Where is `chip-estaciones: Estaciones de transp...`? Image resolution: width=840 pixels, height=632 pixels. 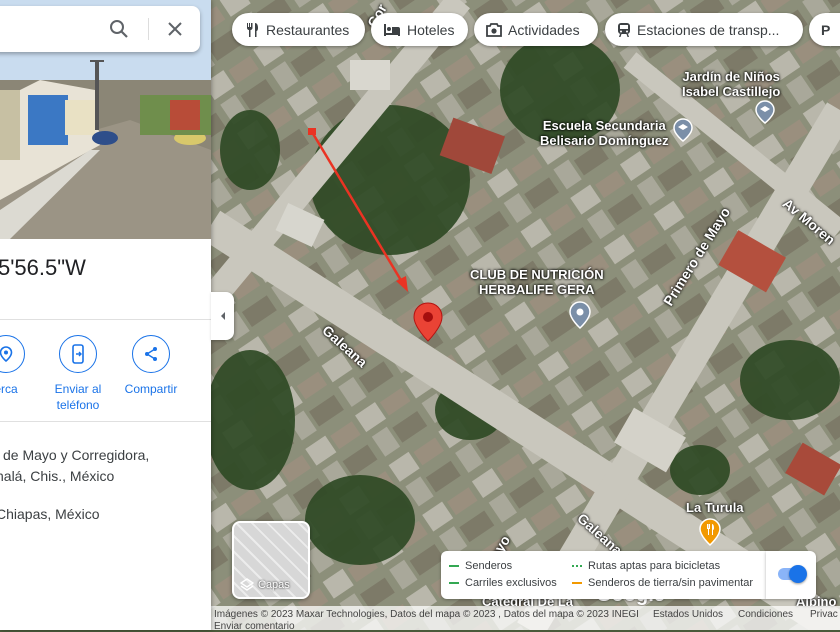
chip-estaciones: Estaciones de transp... is located at coordinates (704, 29).